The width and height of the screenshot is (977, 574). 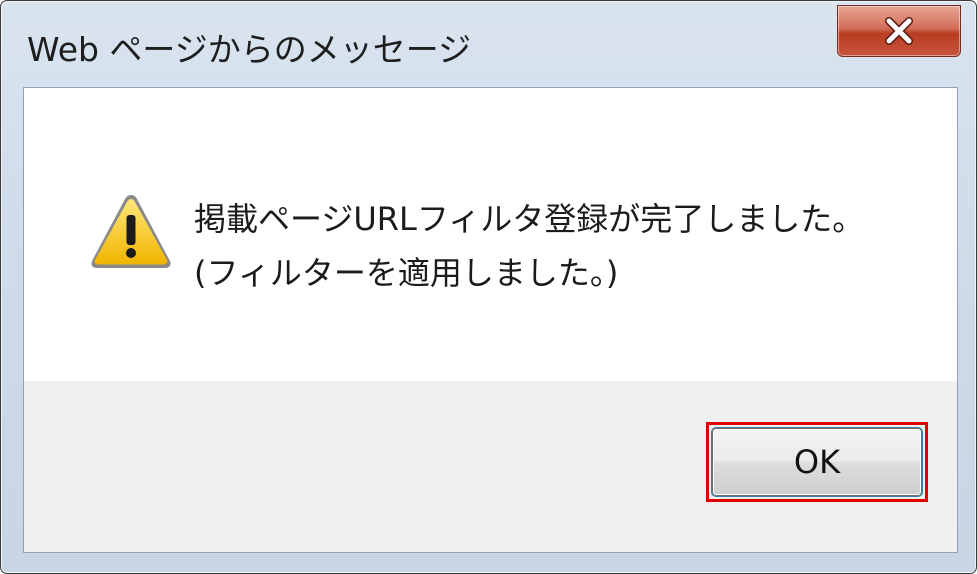 What do you see at coordinates (249, 49) in the screenshot?
I see `dialog-title: Web ページからのメッセージ` at bounding box center [249, 49].